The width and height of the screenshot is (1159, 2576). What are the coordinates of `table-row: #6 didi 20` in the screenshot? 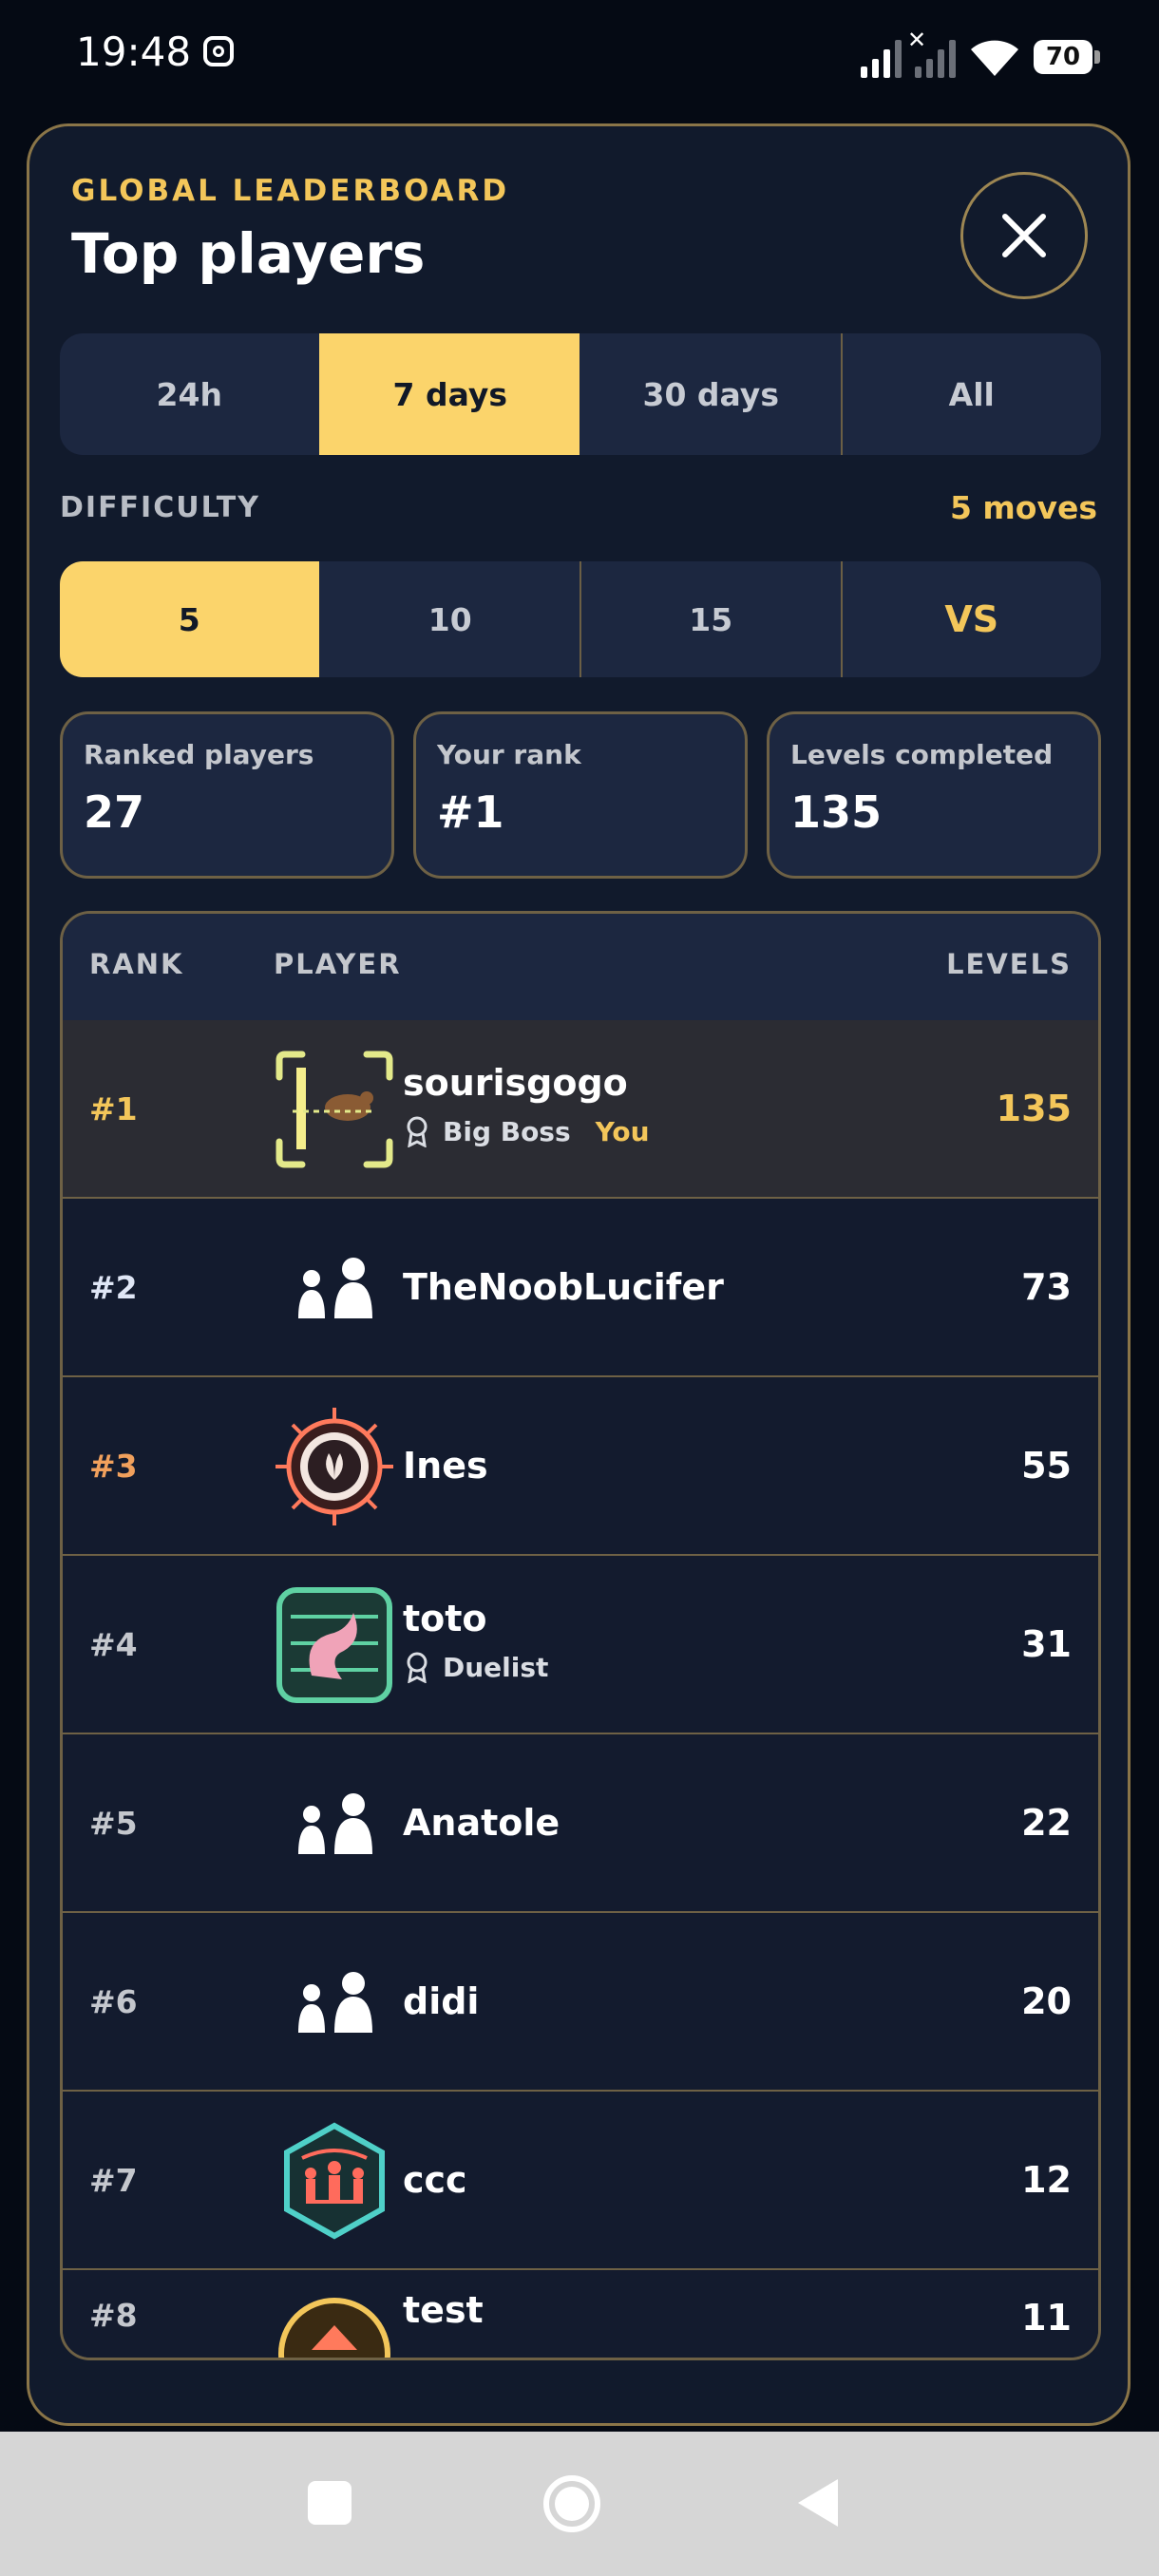 It's located at (580, 2002).